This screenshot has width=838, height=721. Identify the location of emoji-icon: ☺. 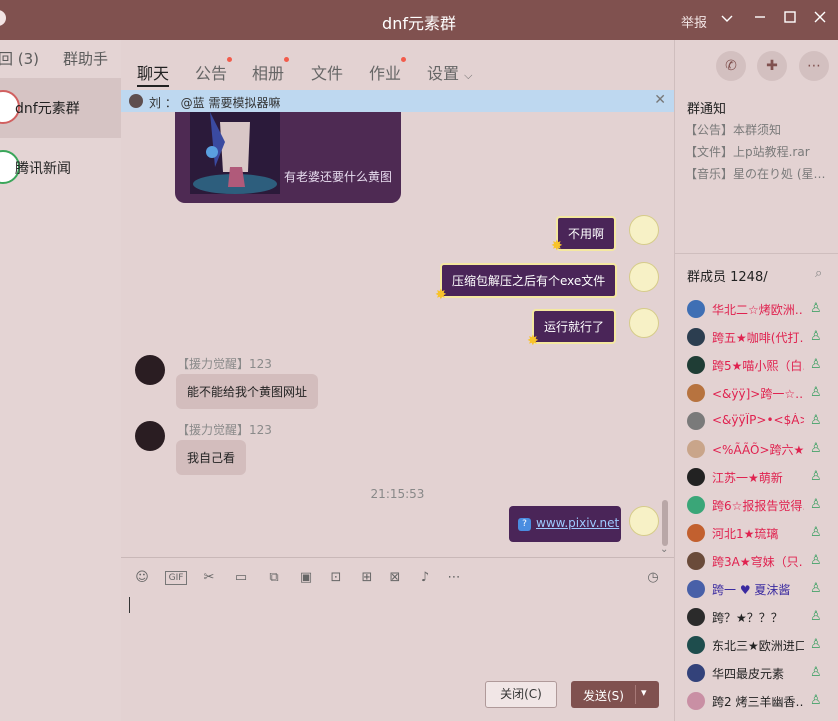
(142, 578).